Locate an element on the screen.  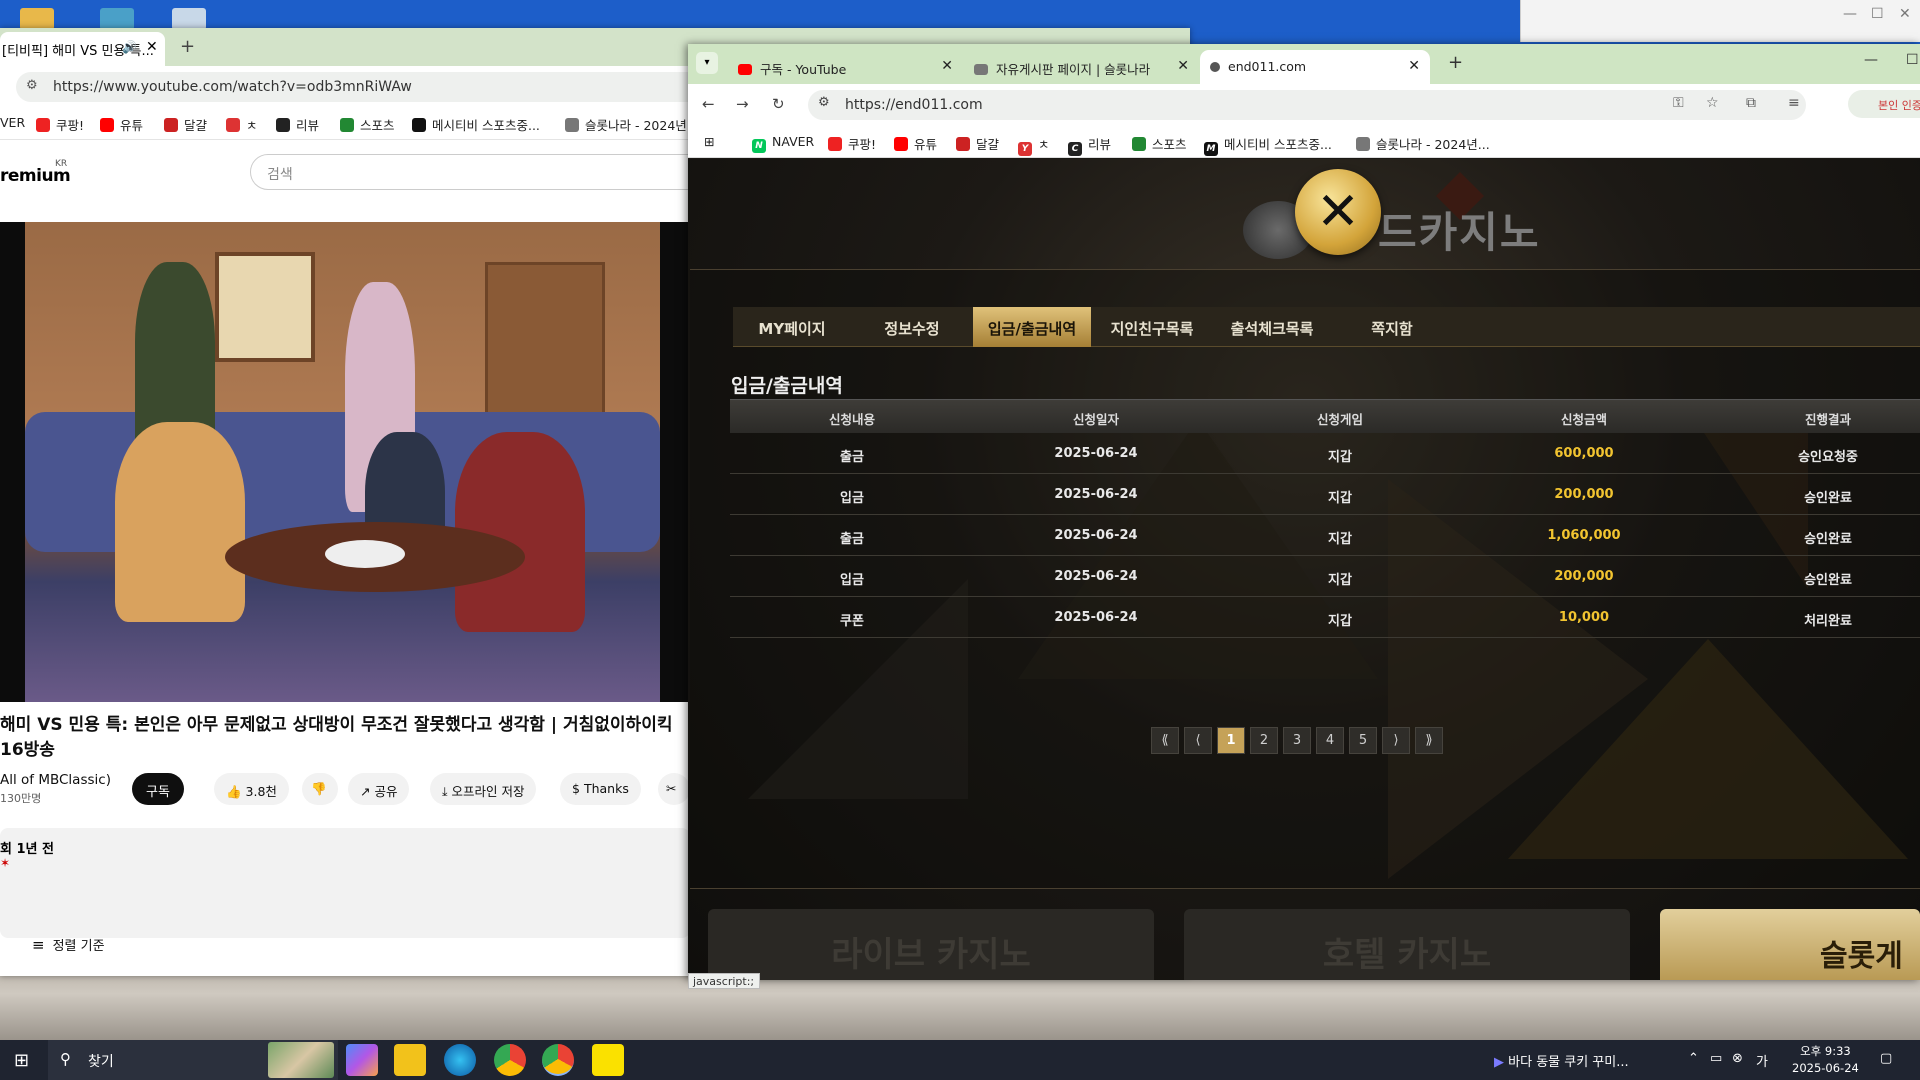
chrome-profile-icon is located at coordinates (558, 1060).